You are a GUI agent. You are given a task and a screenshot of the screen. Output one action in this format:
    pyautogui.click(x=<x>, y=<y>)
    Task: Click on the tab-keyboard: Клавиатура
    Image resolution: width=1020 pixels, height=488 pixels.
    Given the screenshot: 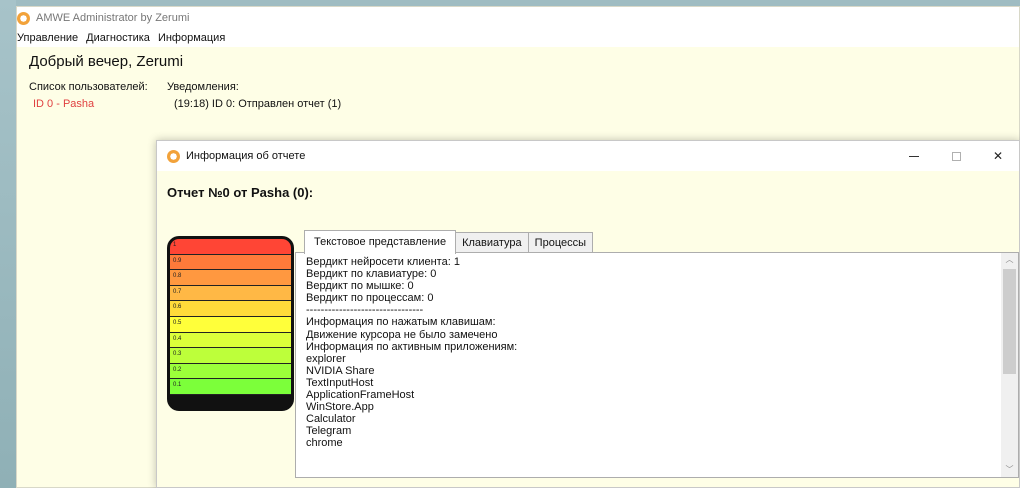 What is the action you would take?
    pyautogui.click(x=492, y=242)
    